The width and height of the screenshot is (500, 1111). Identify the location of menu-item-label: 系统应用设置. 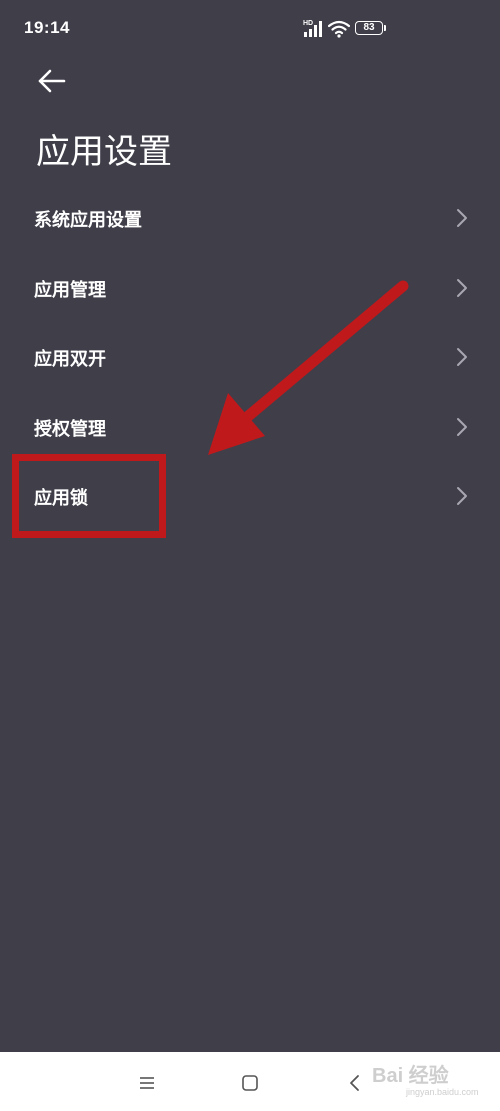
(88, 220).